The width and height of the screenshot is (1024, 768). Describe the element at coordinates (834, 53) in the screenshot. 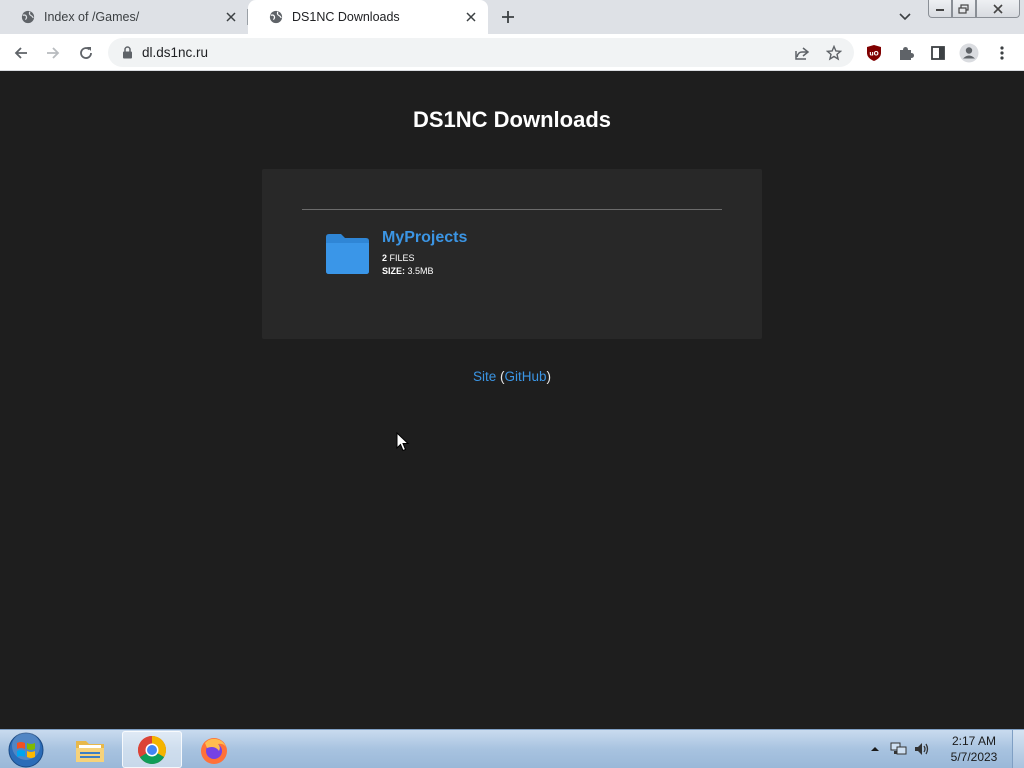

I see `star-icon` at that location.